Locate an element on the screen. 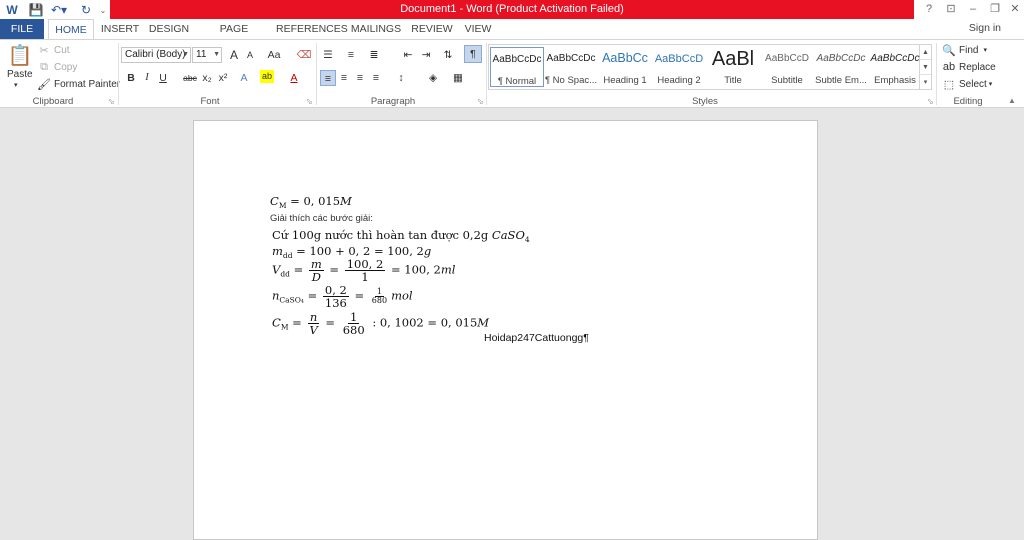  font-color-button: A is located at coordinates (294, 78).